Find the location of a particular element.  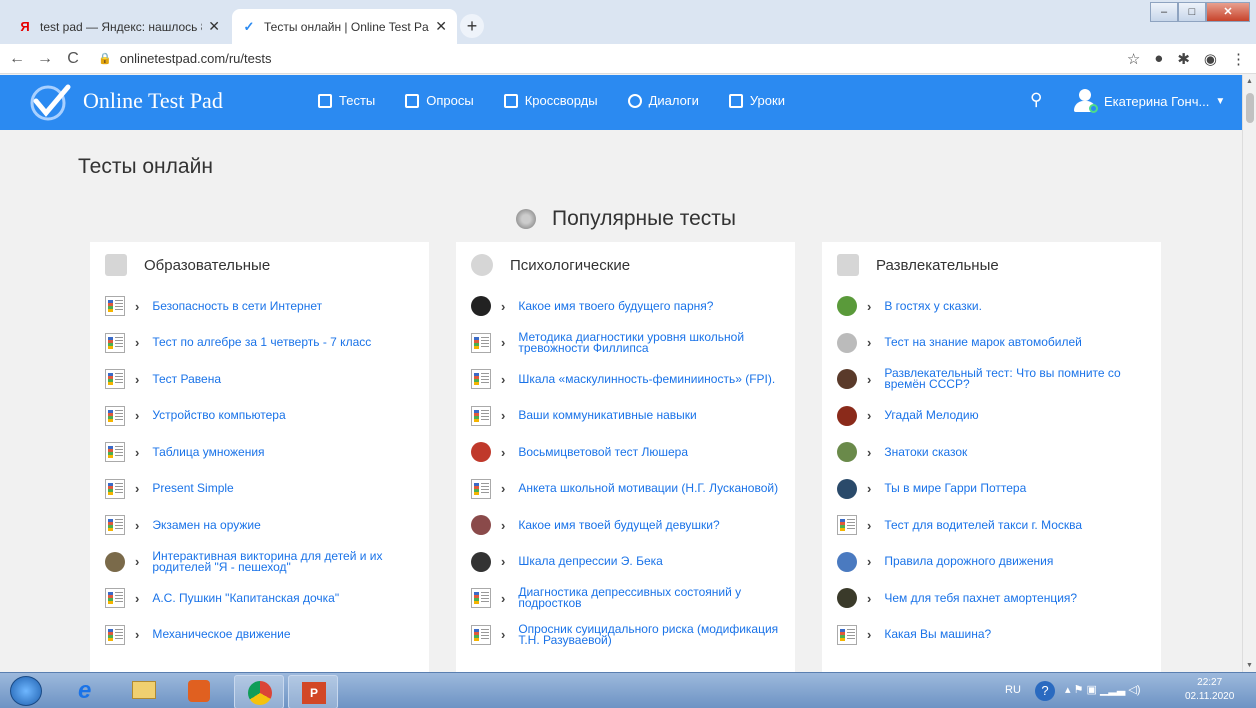

list-item: › Безопасность в сети Интернет is located at coordinates (265, 306).